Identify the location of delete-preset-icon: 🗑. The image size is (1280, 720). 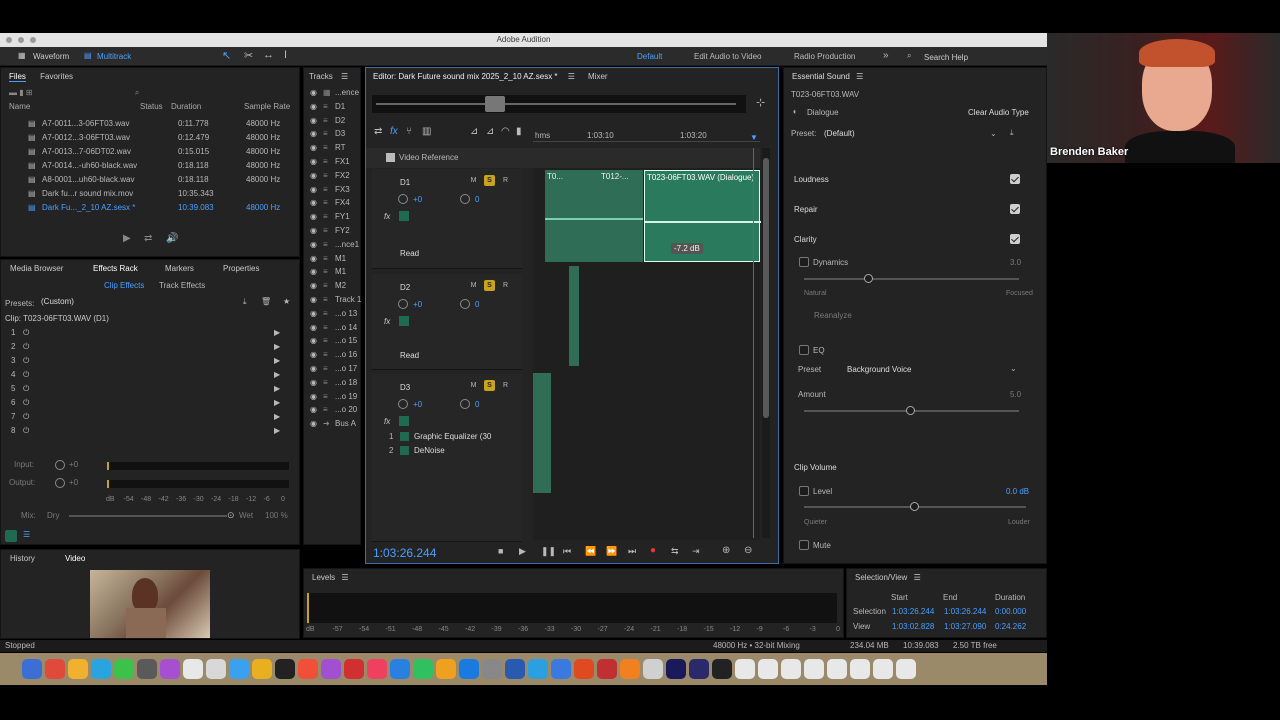
(266, 301).